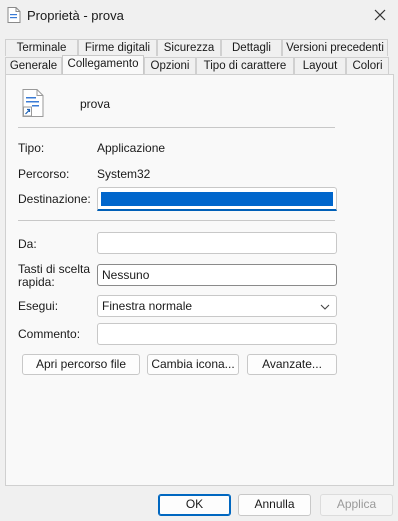  Describe the element at coordinates (325, 306) in the screenshot. I see `chevron-down-icon` at that location.